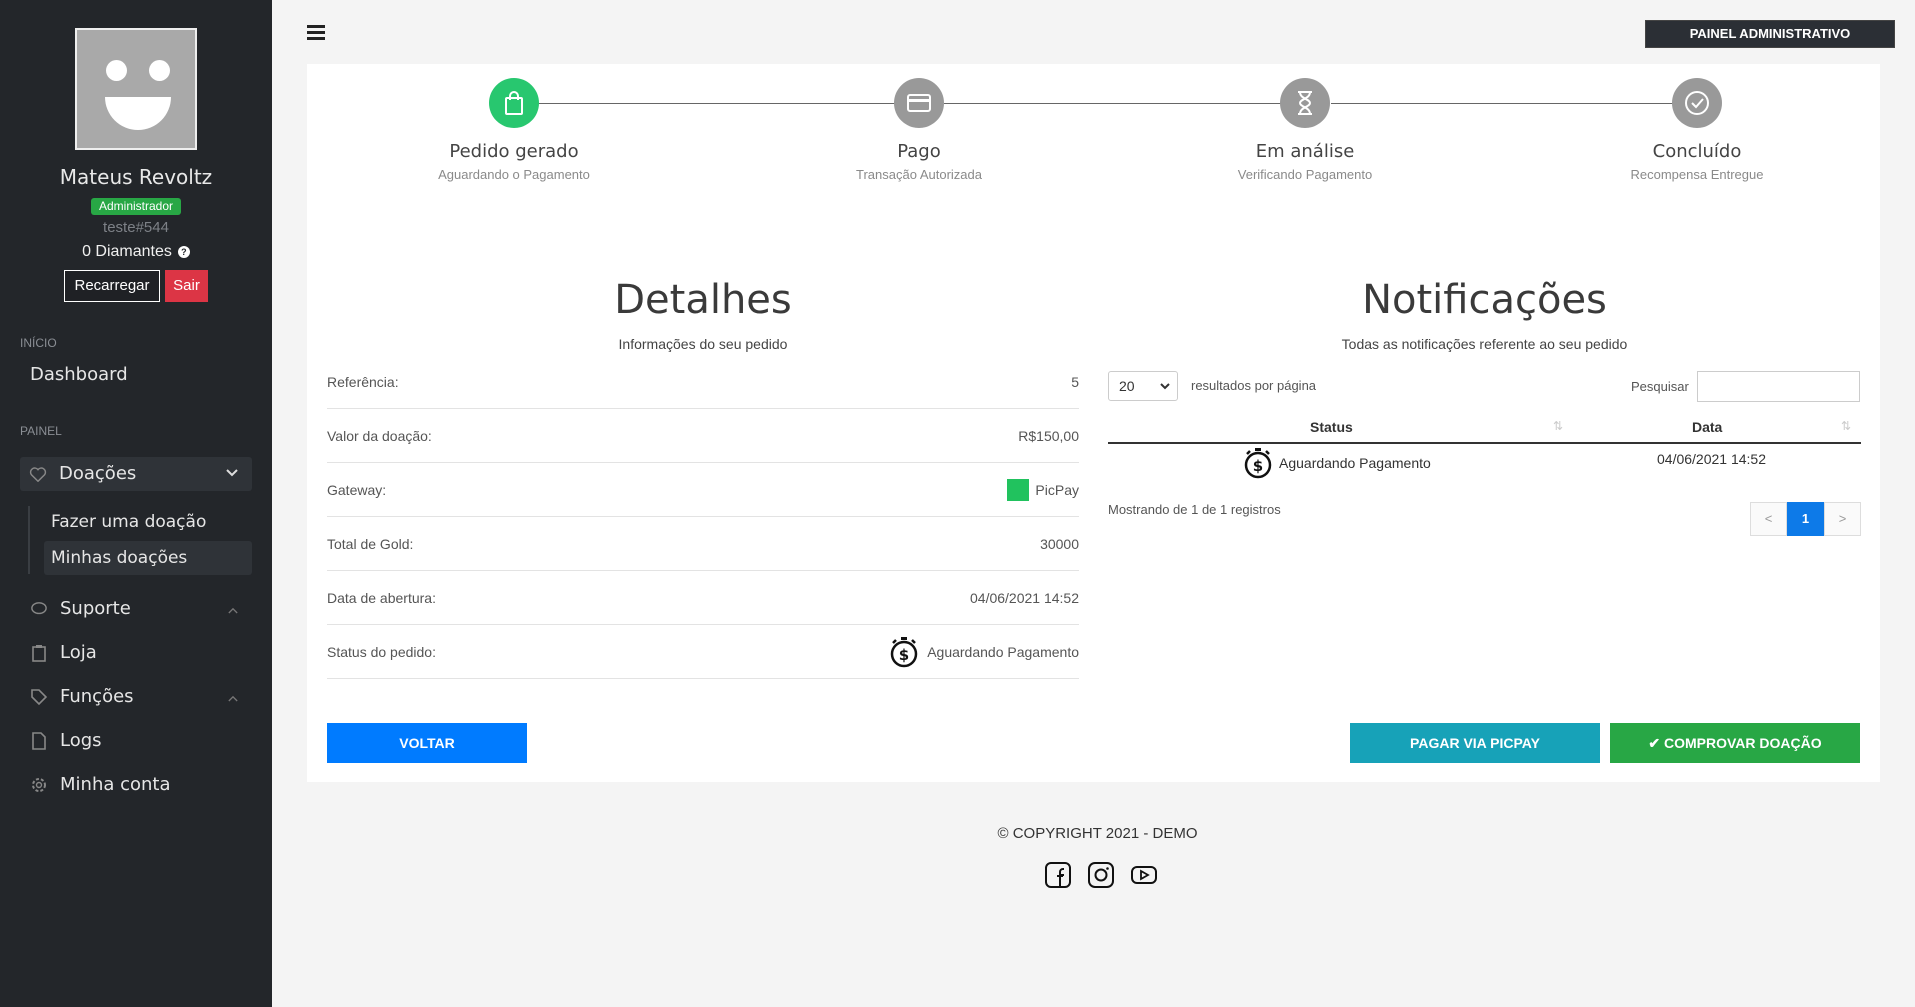  What do you see at coordinates (1484, 443) in the screenshot?
I see `table-header-divider` at bounding box center [1484, 443].